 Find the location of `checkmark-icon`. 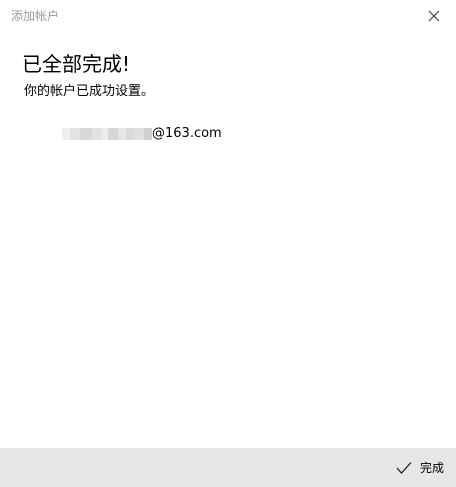

checkmark-icon is located at coordinates (404, 468).